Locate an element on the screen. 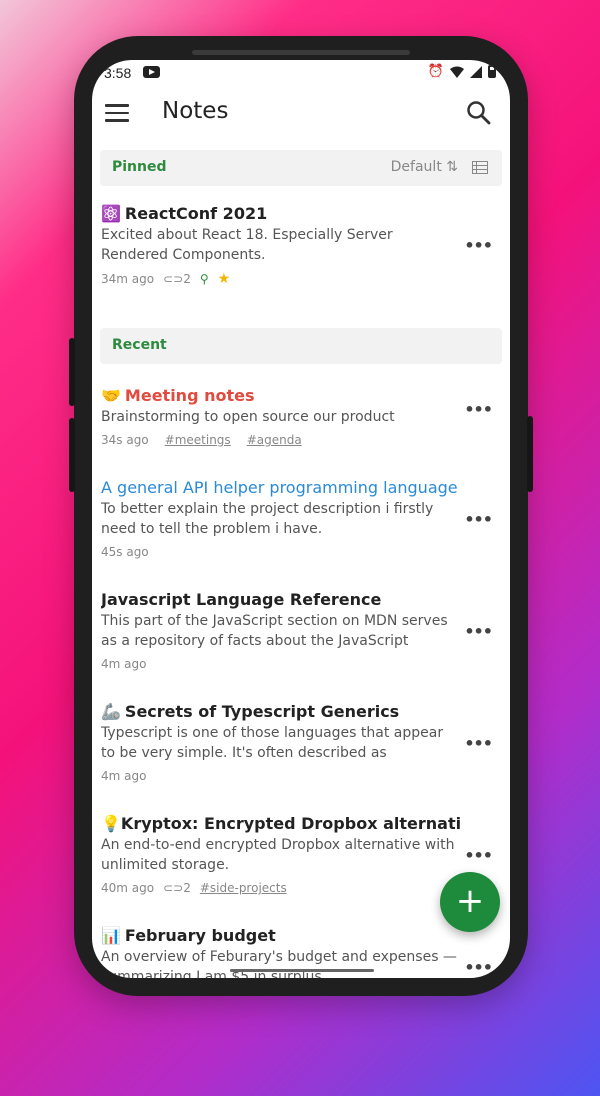 This screenshot has height=1096, width=600. signal-icon is located at coordinates (476, 71).